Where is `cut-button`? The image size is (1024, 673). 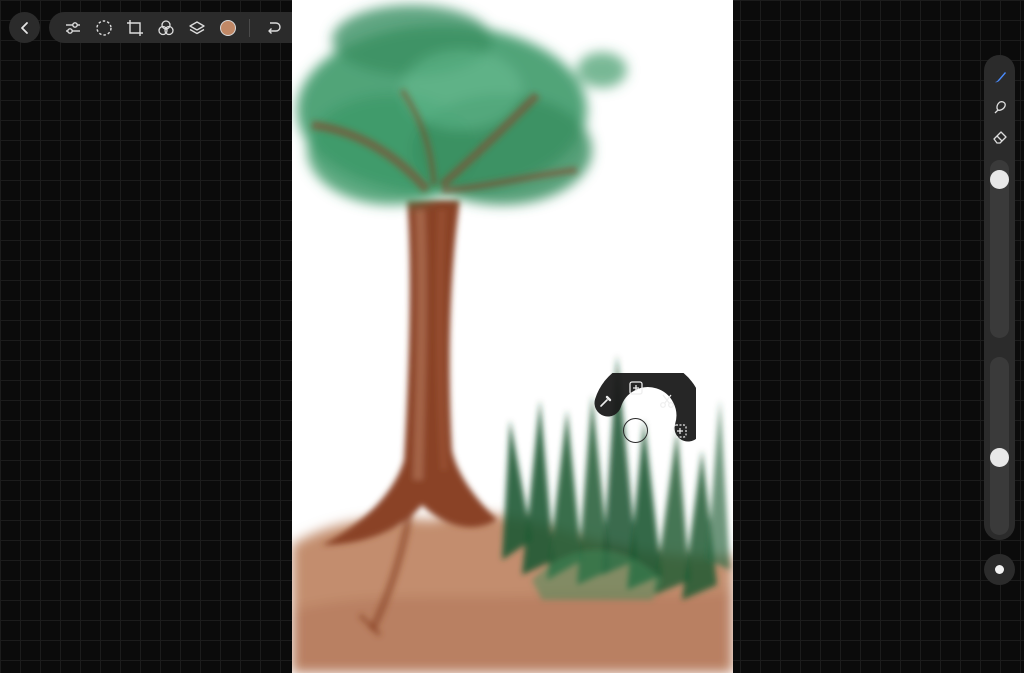 cut-button is located at coordinates (667, 401).